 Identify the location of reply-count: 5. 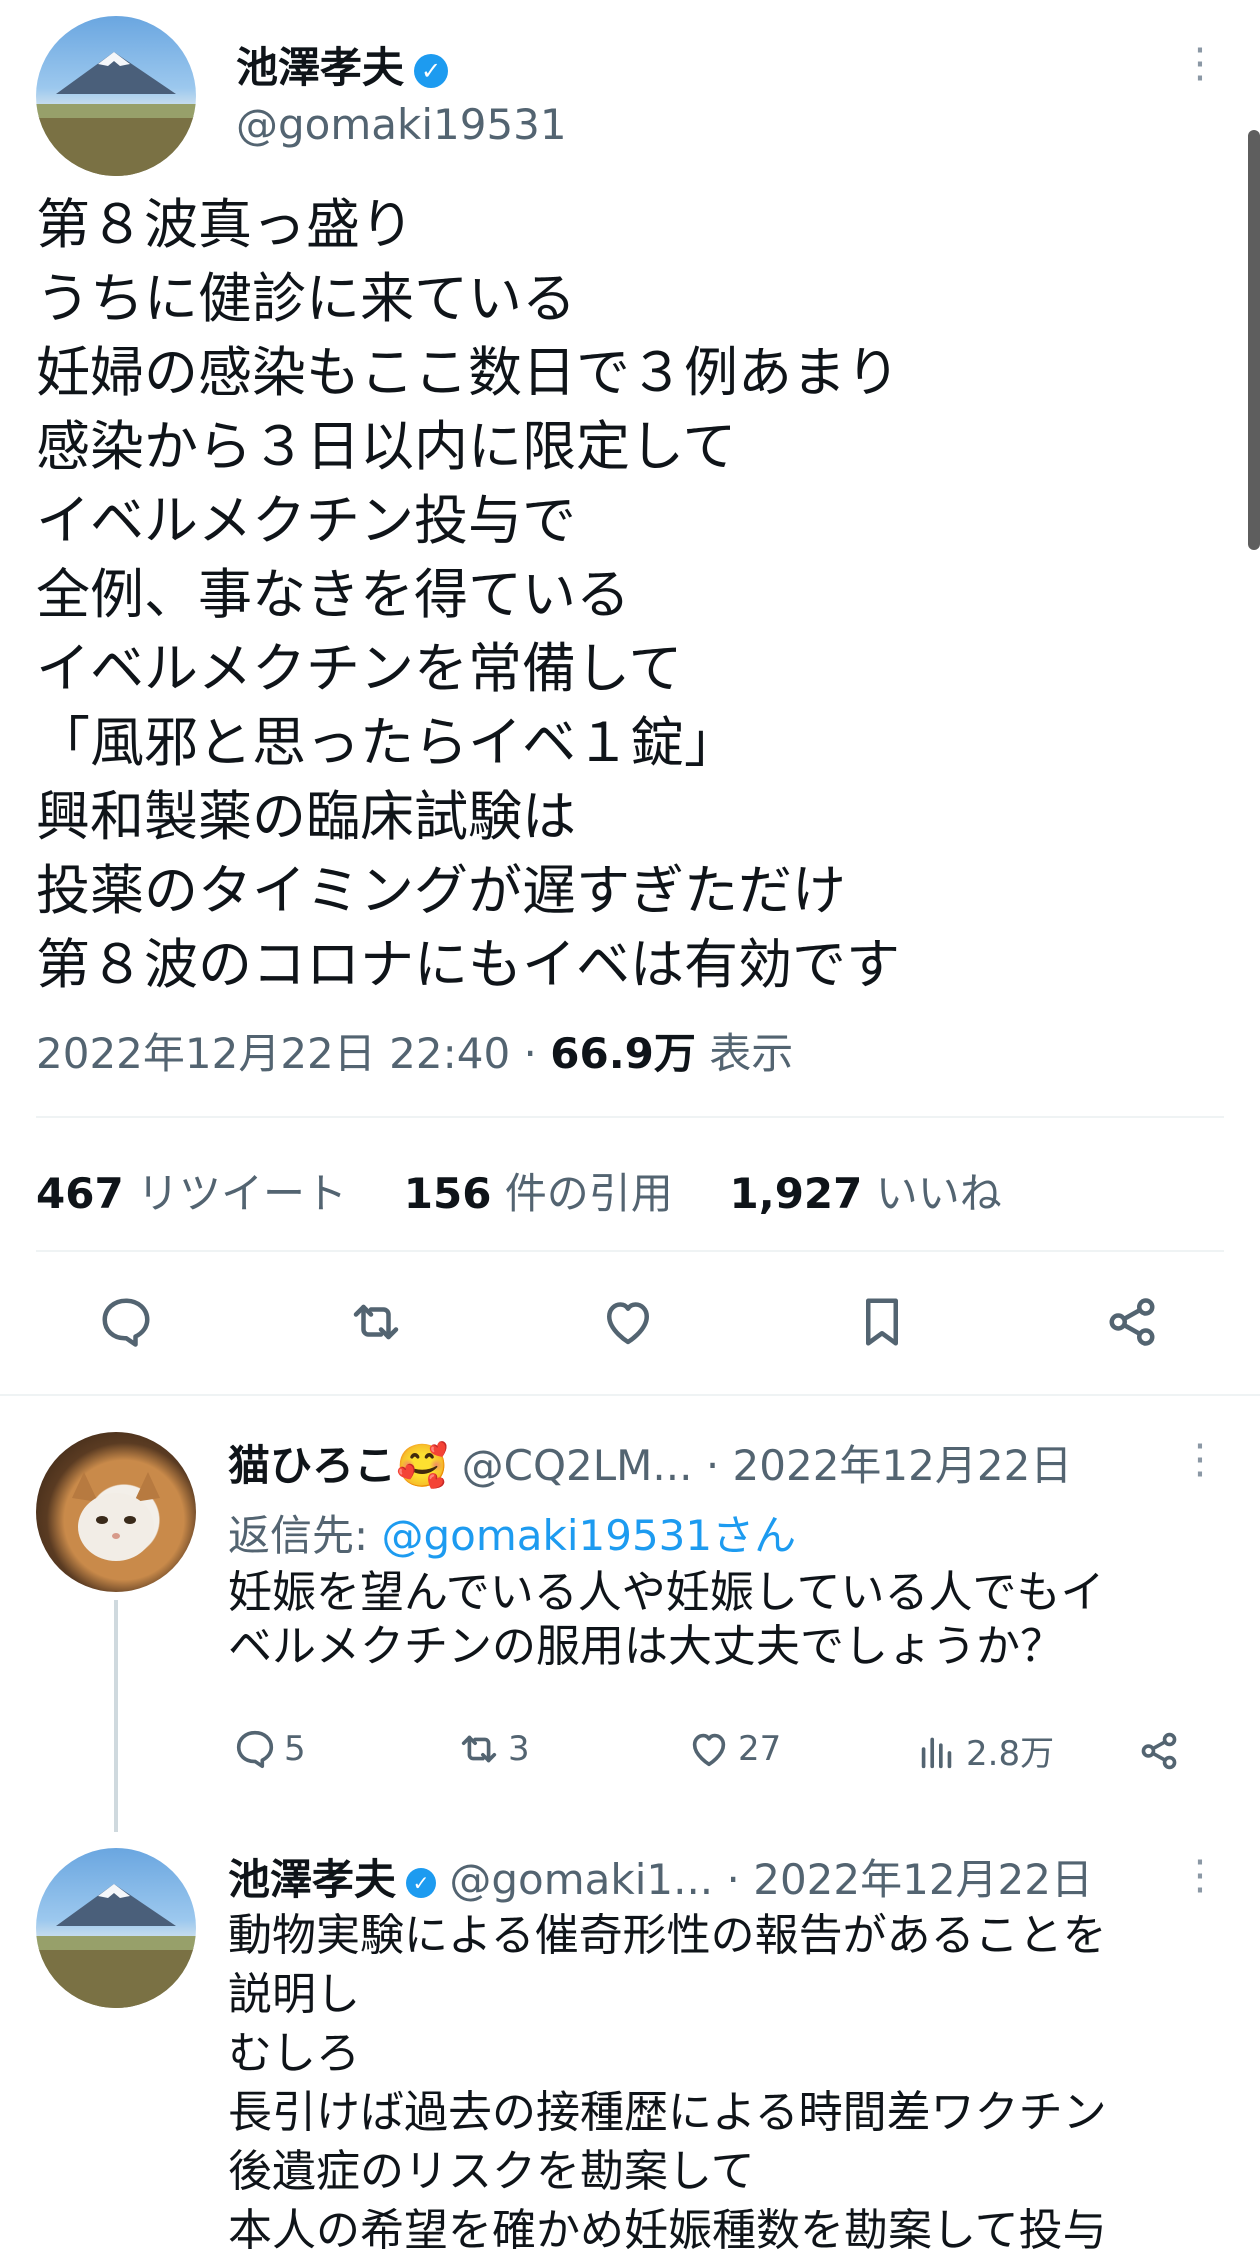
(295, 1749).